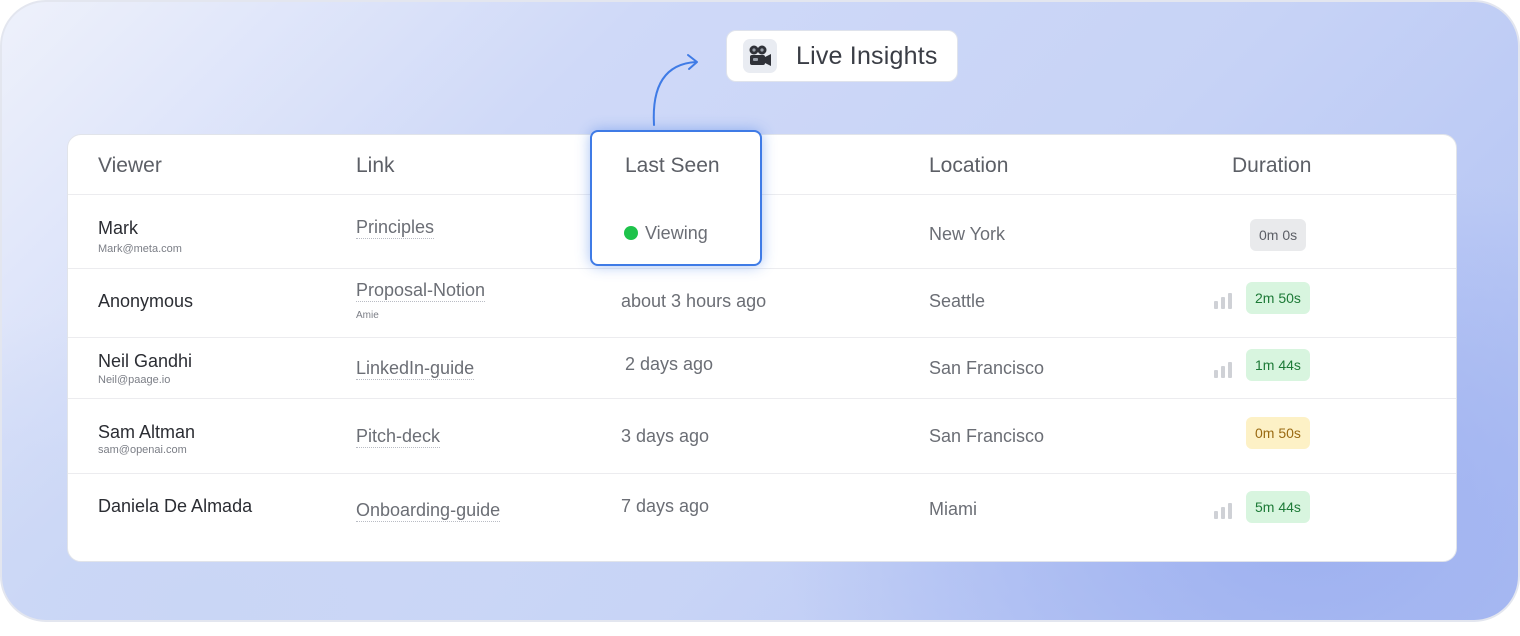  I want to click on last-seen: about 3 hours ago, so click(694, 301).